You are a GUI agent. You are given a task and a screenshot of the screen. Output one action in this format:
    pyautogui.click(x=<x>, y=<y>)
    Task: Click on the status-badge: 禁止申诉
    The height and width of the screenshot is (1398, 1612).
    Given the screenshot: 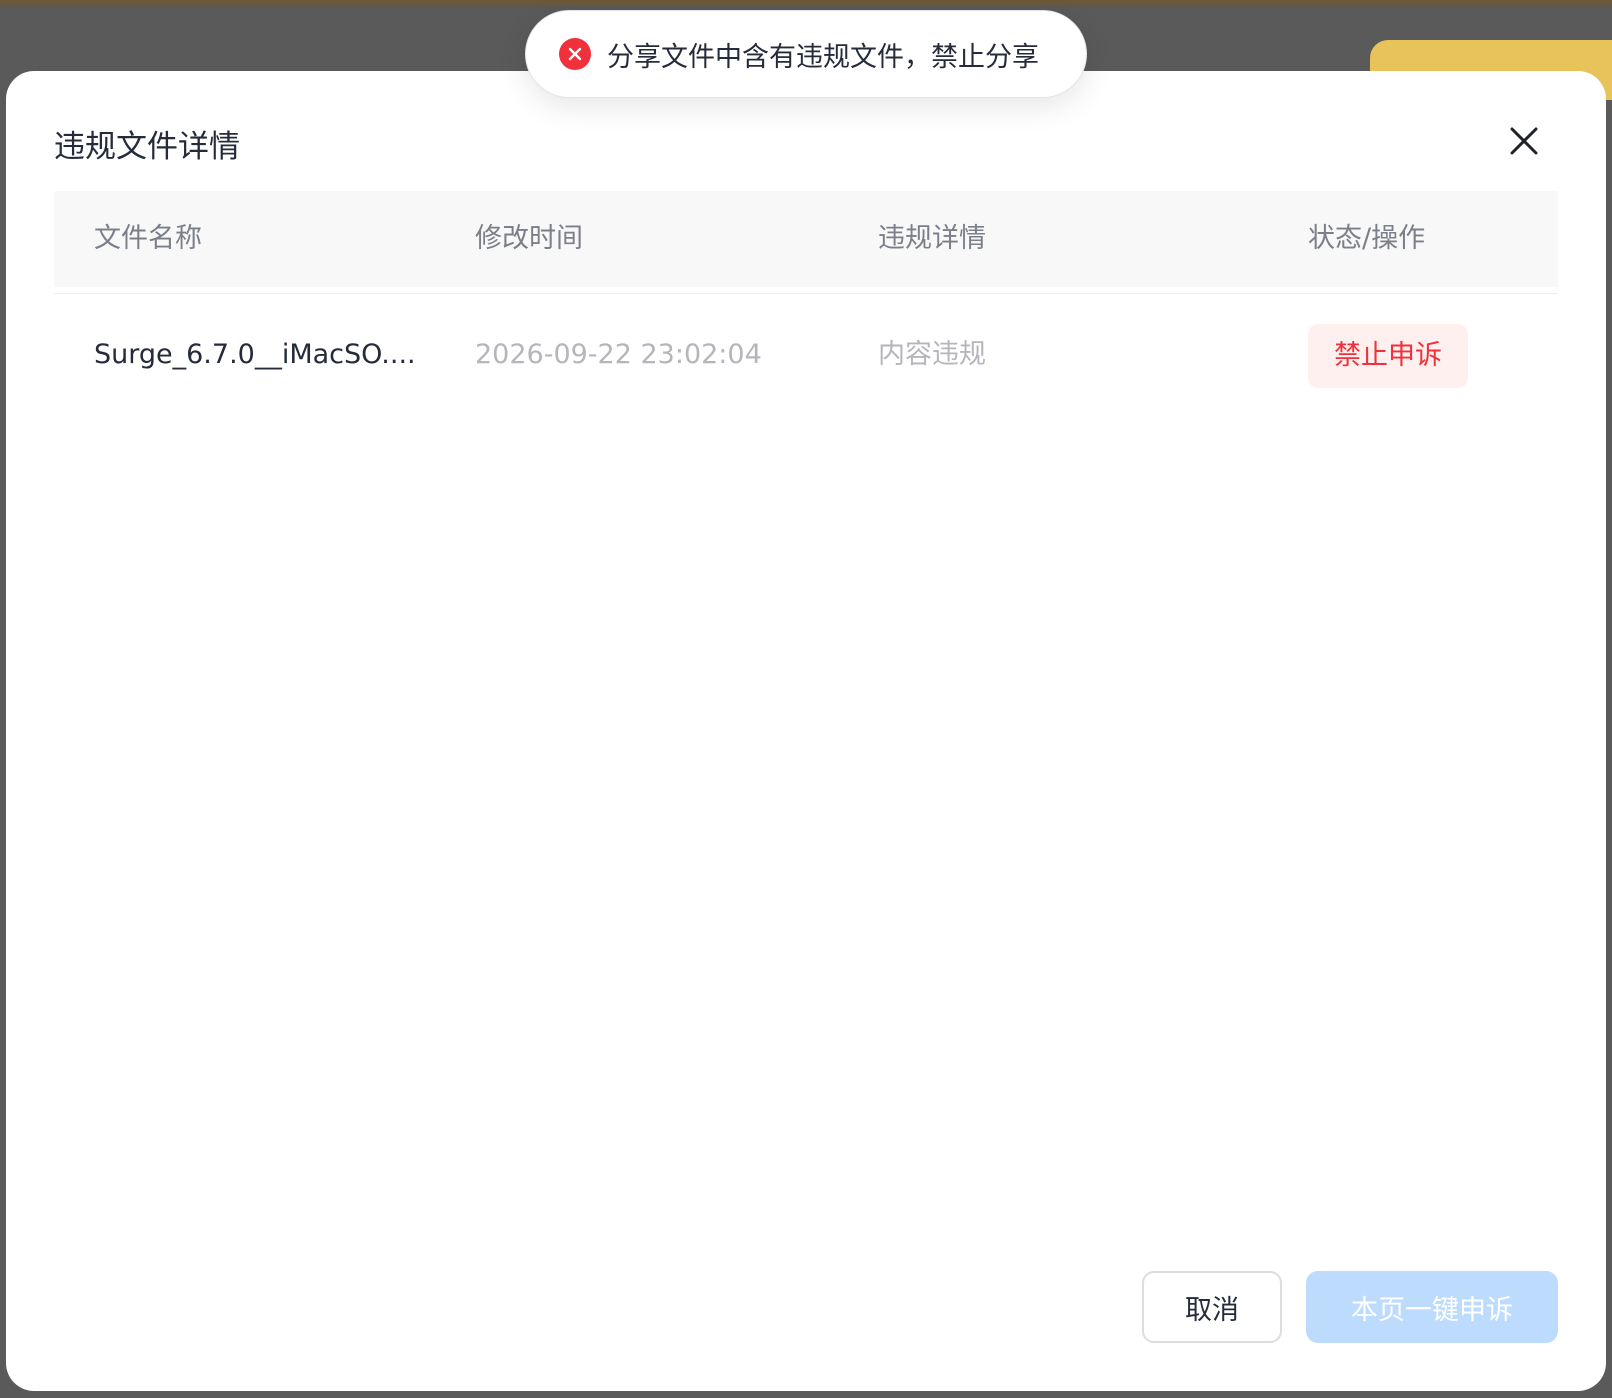 What is the action you would take?
    pyautogui.click(x=1388, y=356)
    